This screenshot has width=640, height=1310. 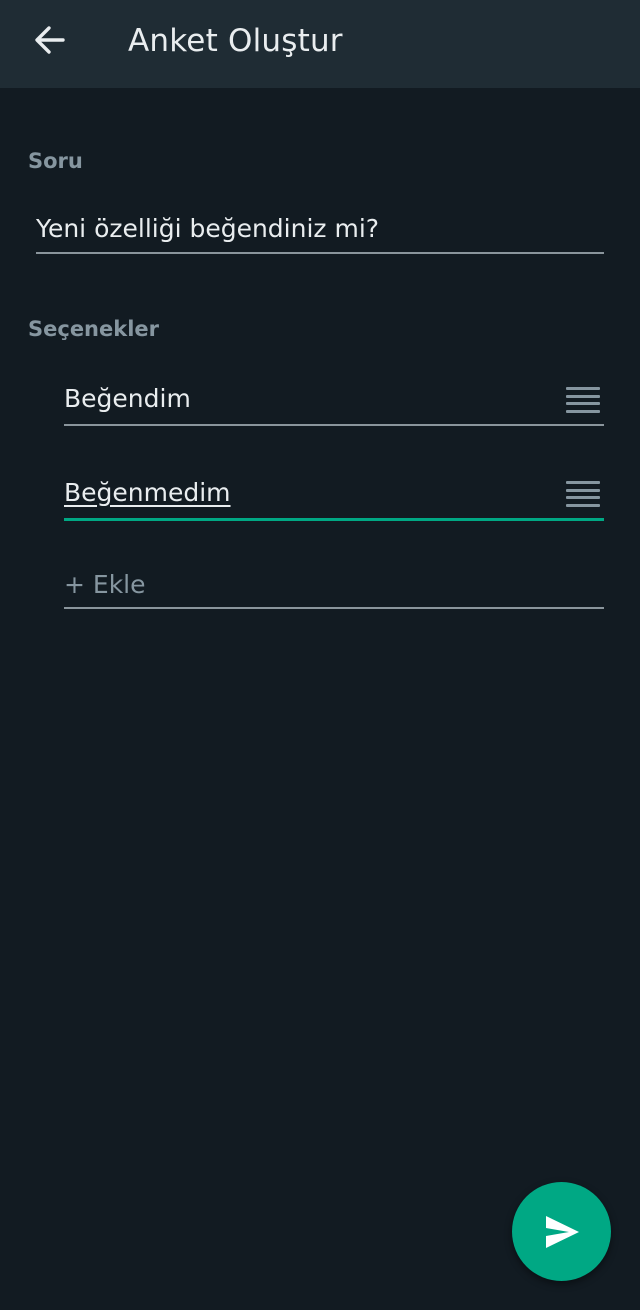 What do you see at coordinates (334, 401) in the screenshot?
I see `option-field-1: Beğendim` at bounding box center [334, 401].